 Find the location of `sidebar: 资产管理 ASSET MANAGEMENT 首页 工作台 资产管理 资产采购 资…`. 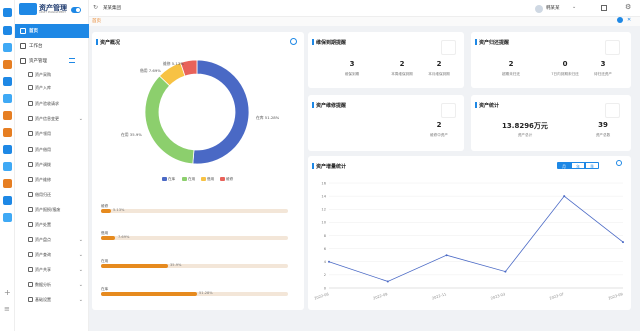

sidebar: 资产管理 ASSET MANAGEMENT 首页 工作台 资产管理 资产采购 资… is located at coordinates (52, 165).